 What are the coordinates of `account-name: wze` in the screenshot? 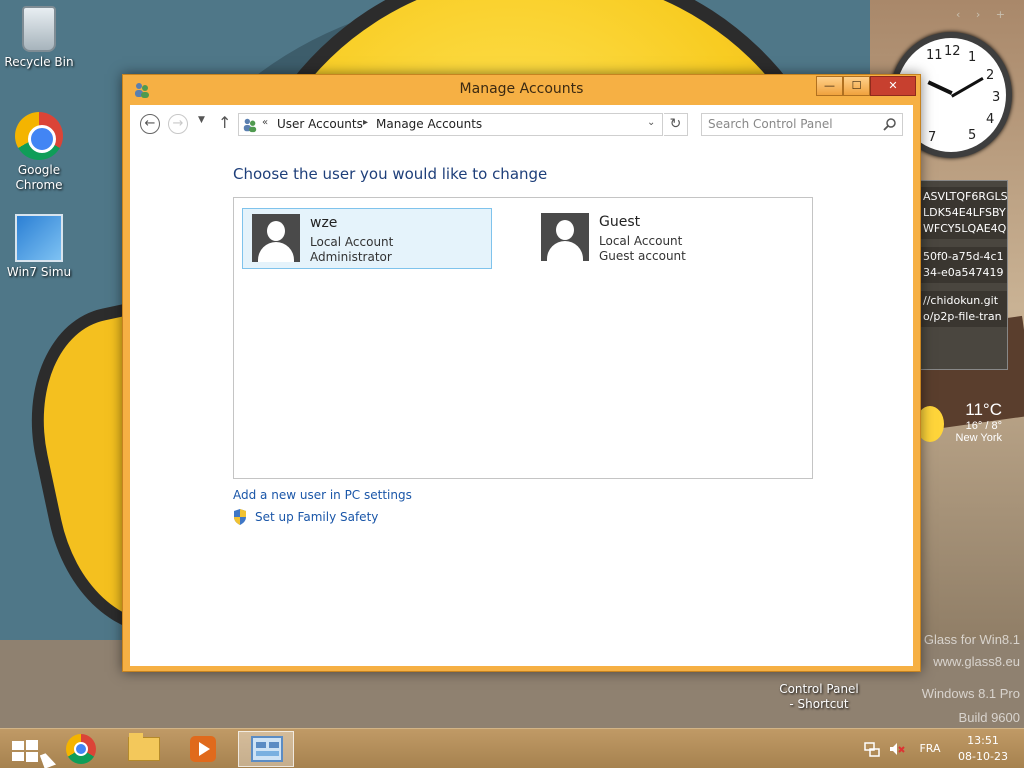 It's located at (324, 223).